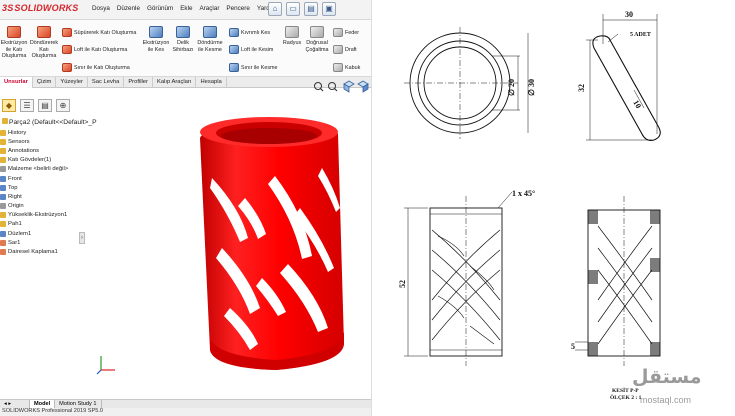  What do you see at coordinates (458, 278) in the screenshot?
I see `front-view` at bounding box center [458, 278].